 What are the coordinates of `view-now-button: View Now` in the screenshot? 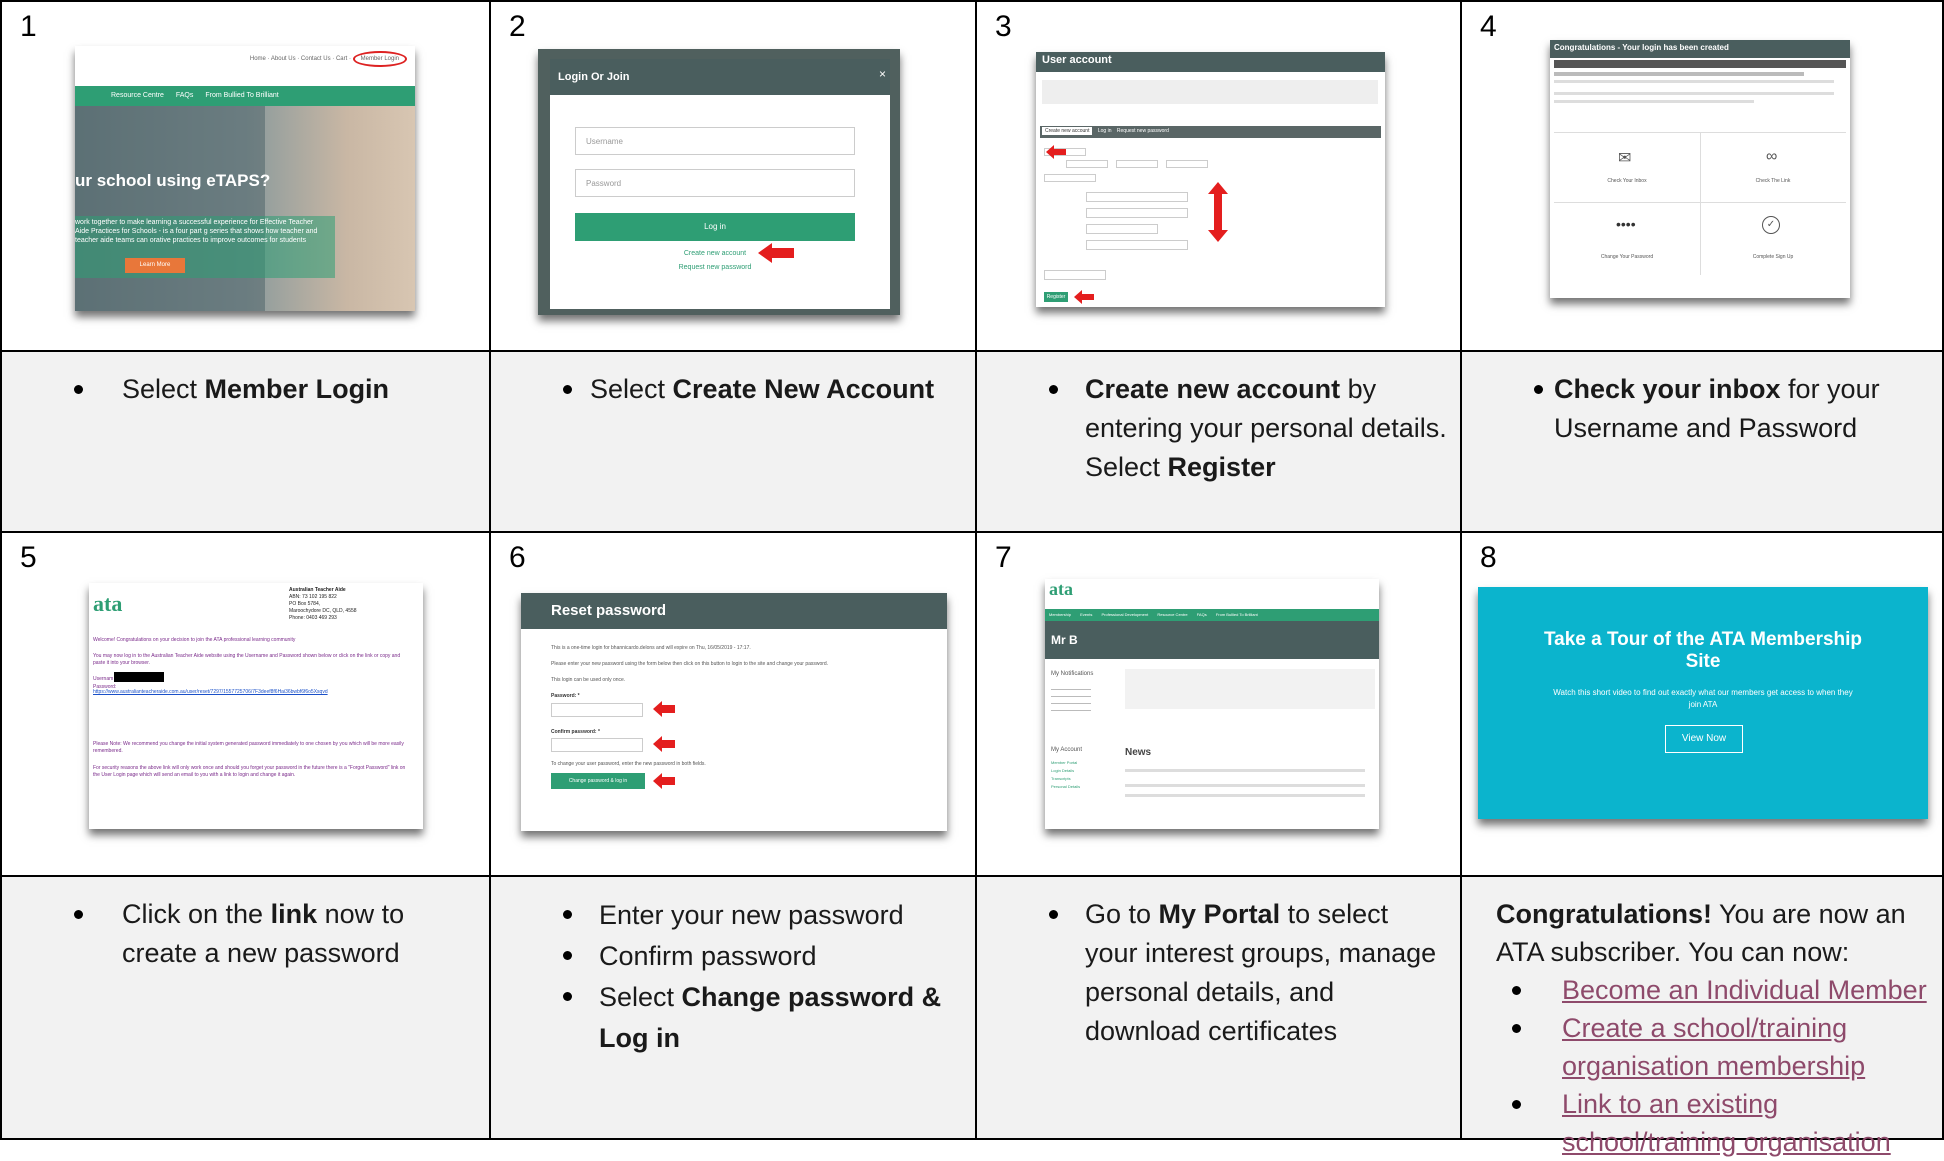 It's located at (1704, 739).